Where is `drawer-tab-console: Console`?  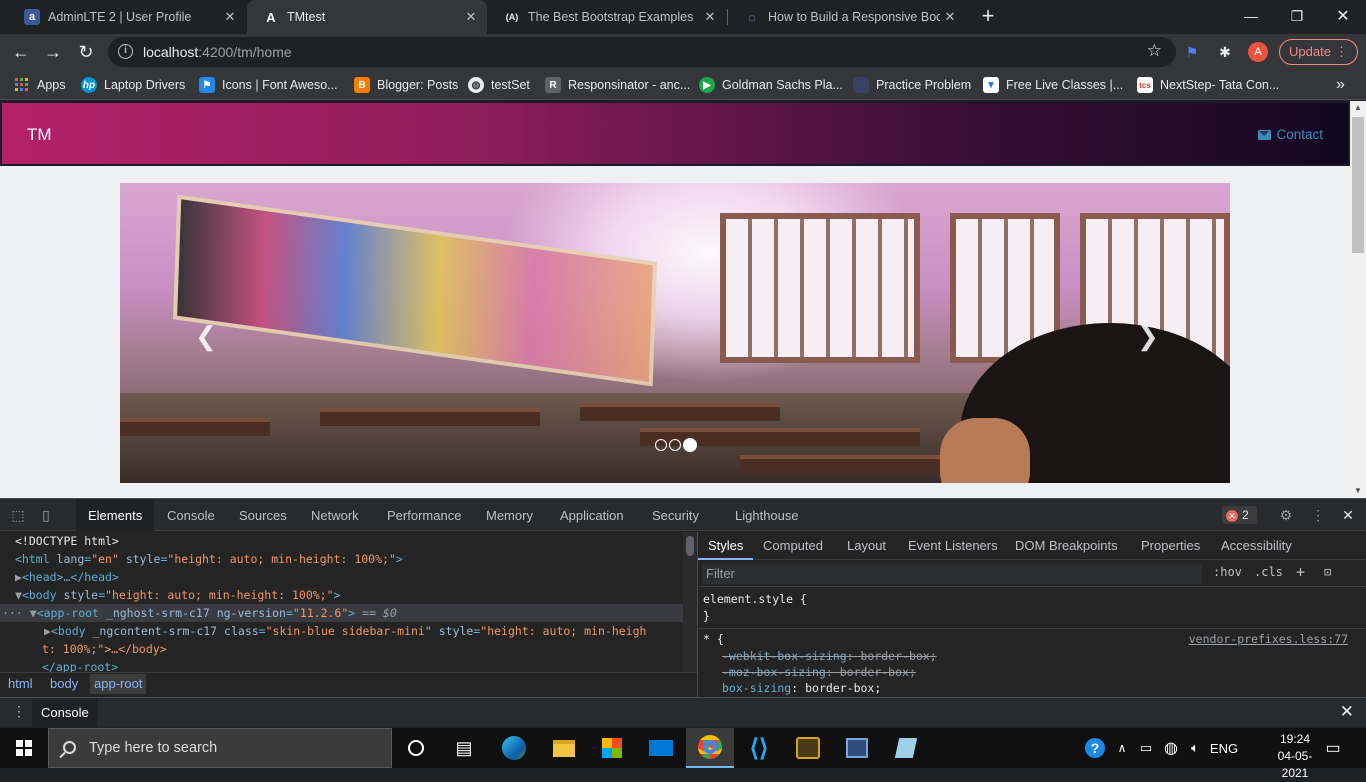
drawer-tab-console: Console is located at coordinates (65, 713).